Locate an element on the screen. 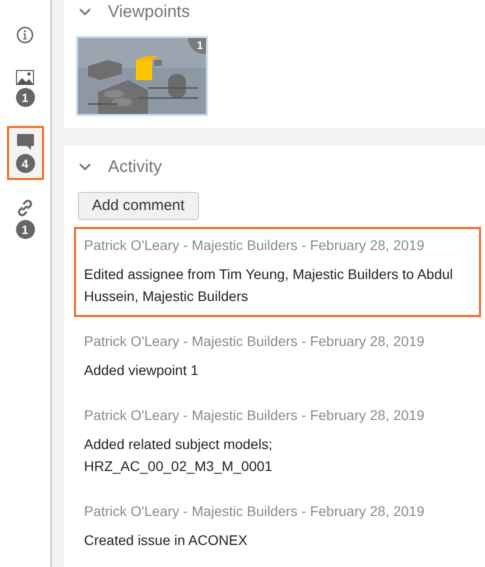 Image resolution: width=485 pixels, height=567 pixels. link-icon is located at coordinates (25, 208).